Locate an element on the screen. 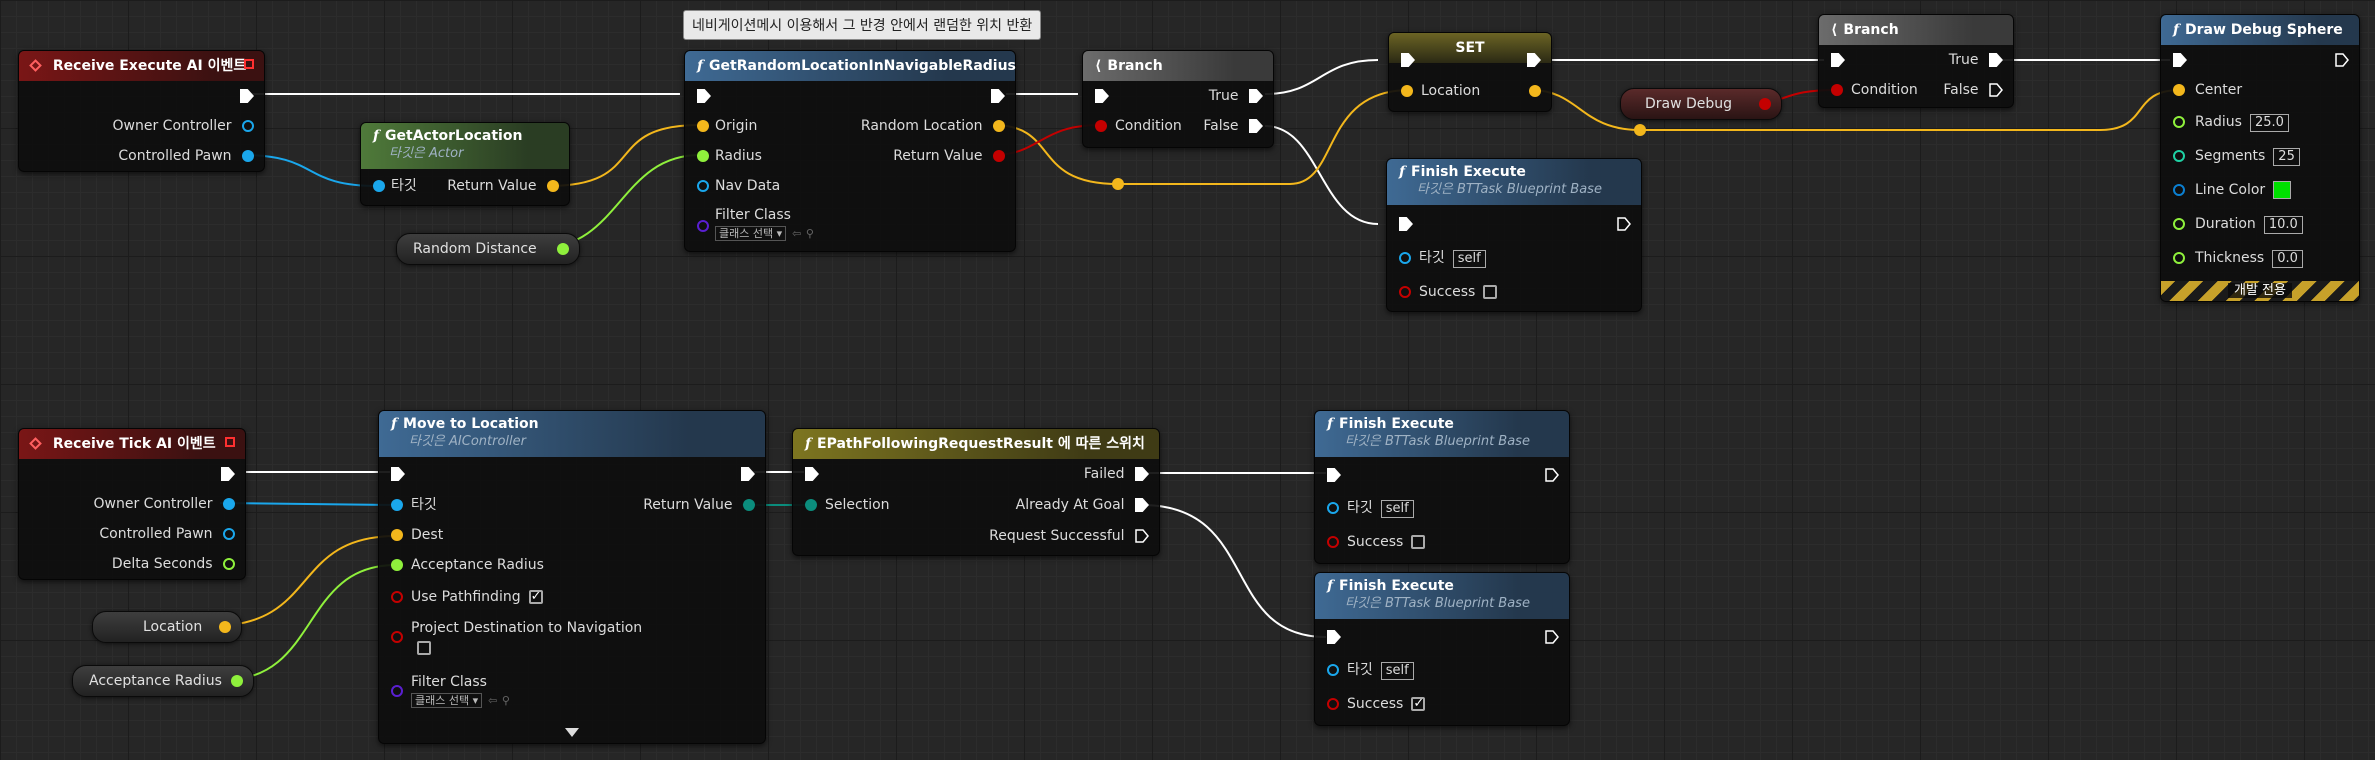  browse-arrow-icon: ⇦ is located at coordinates (796, 233).